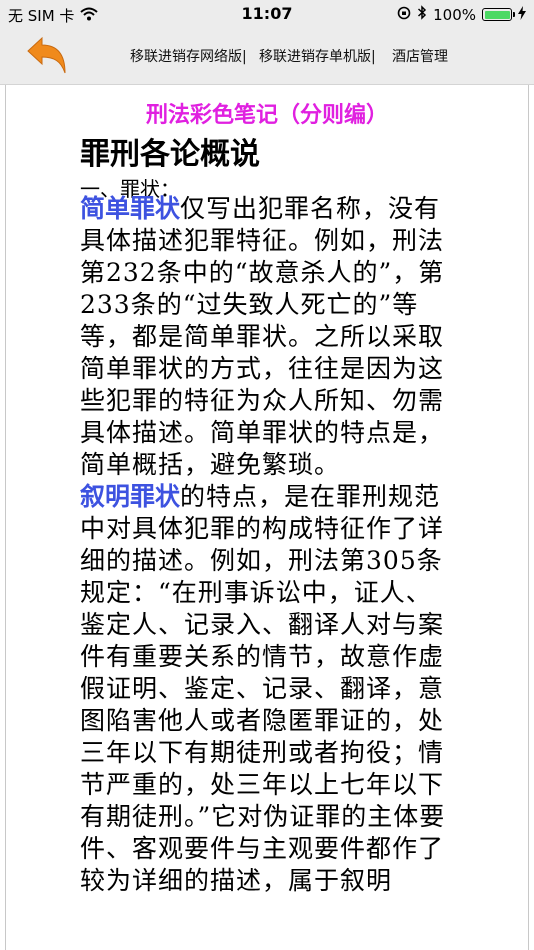 This screenshot has width=534, height=950. I want to click on term-detailed-description: 叙明罪状, so click(130, 496).